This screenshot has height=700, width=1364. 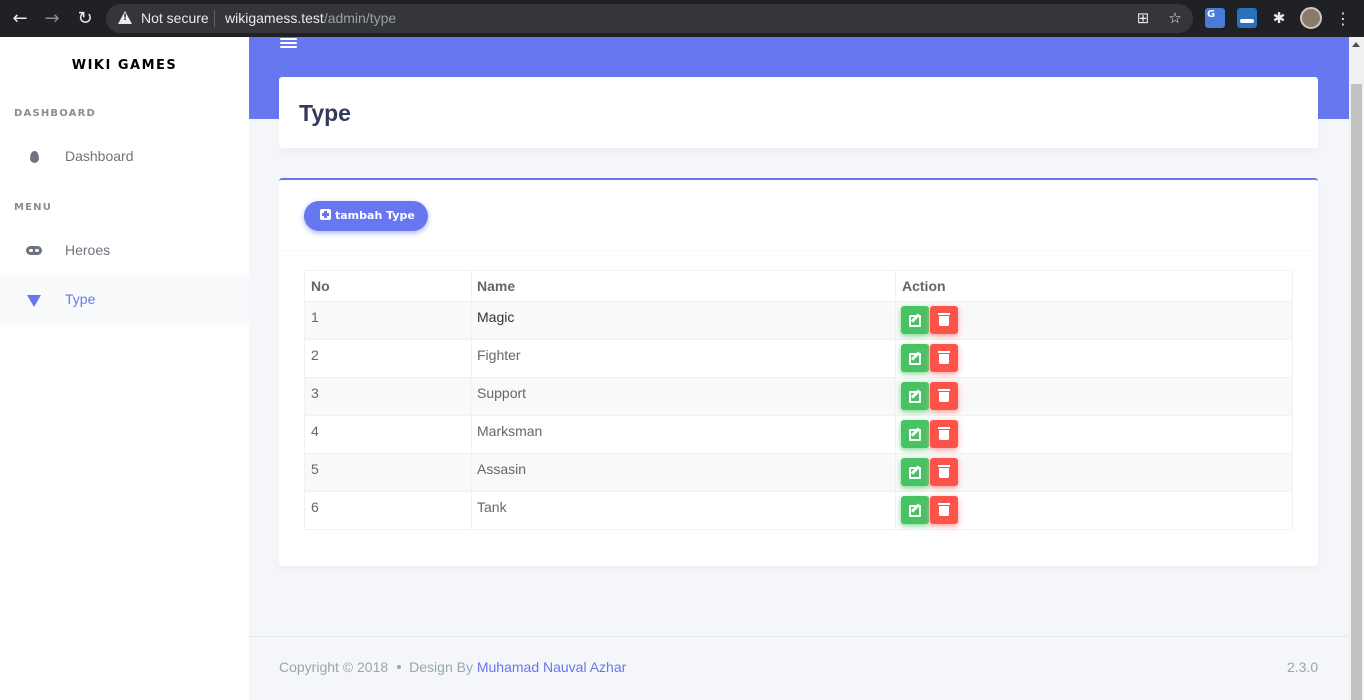 What do you see at coordinates (1343, 19) in the screenshot?
I see `browser-menu-icon: ⋮` at bounding box center [1343, 19].